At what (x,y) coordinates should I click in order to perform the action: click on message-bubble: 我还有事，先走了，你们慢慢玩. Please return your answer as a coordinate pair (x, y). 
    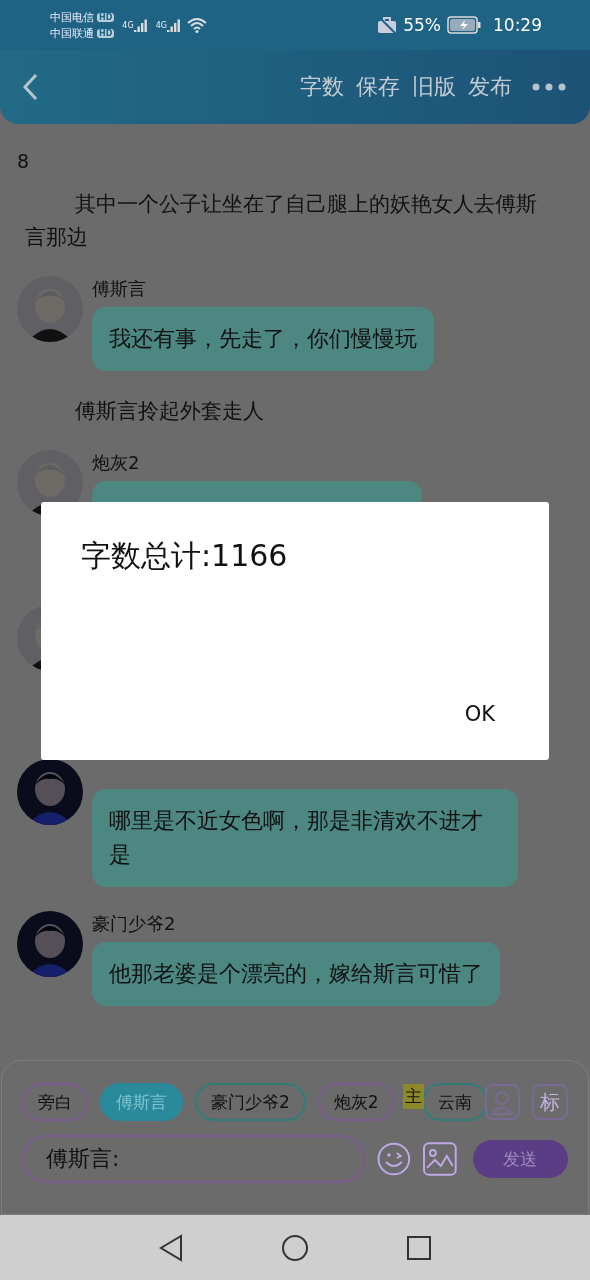
    Looking at the image, I should click on (263, 339).